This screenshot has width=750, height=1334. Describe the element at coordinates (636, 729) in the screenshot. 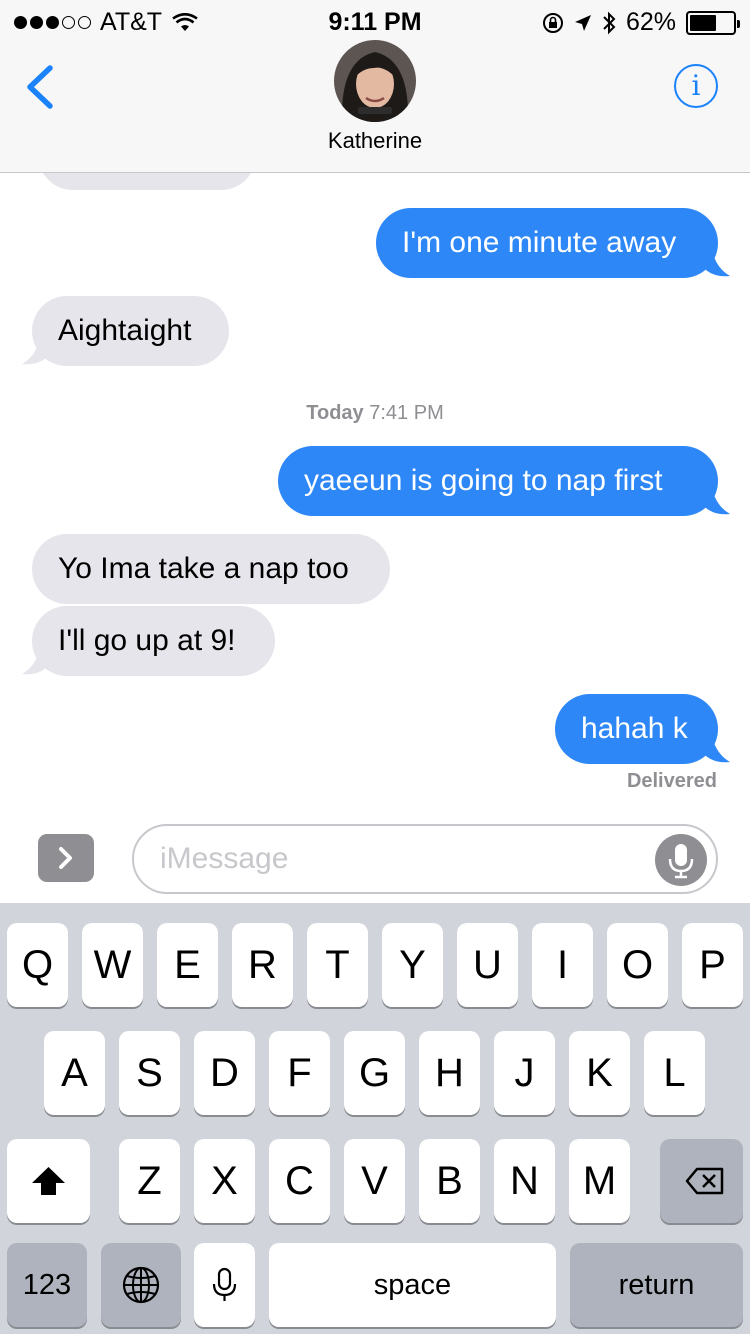

I see `message-bubble-outgoing: hahah k` at that location.